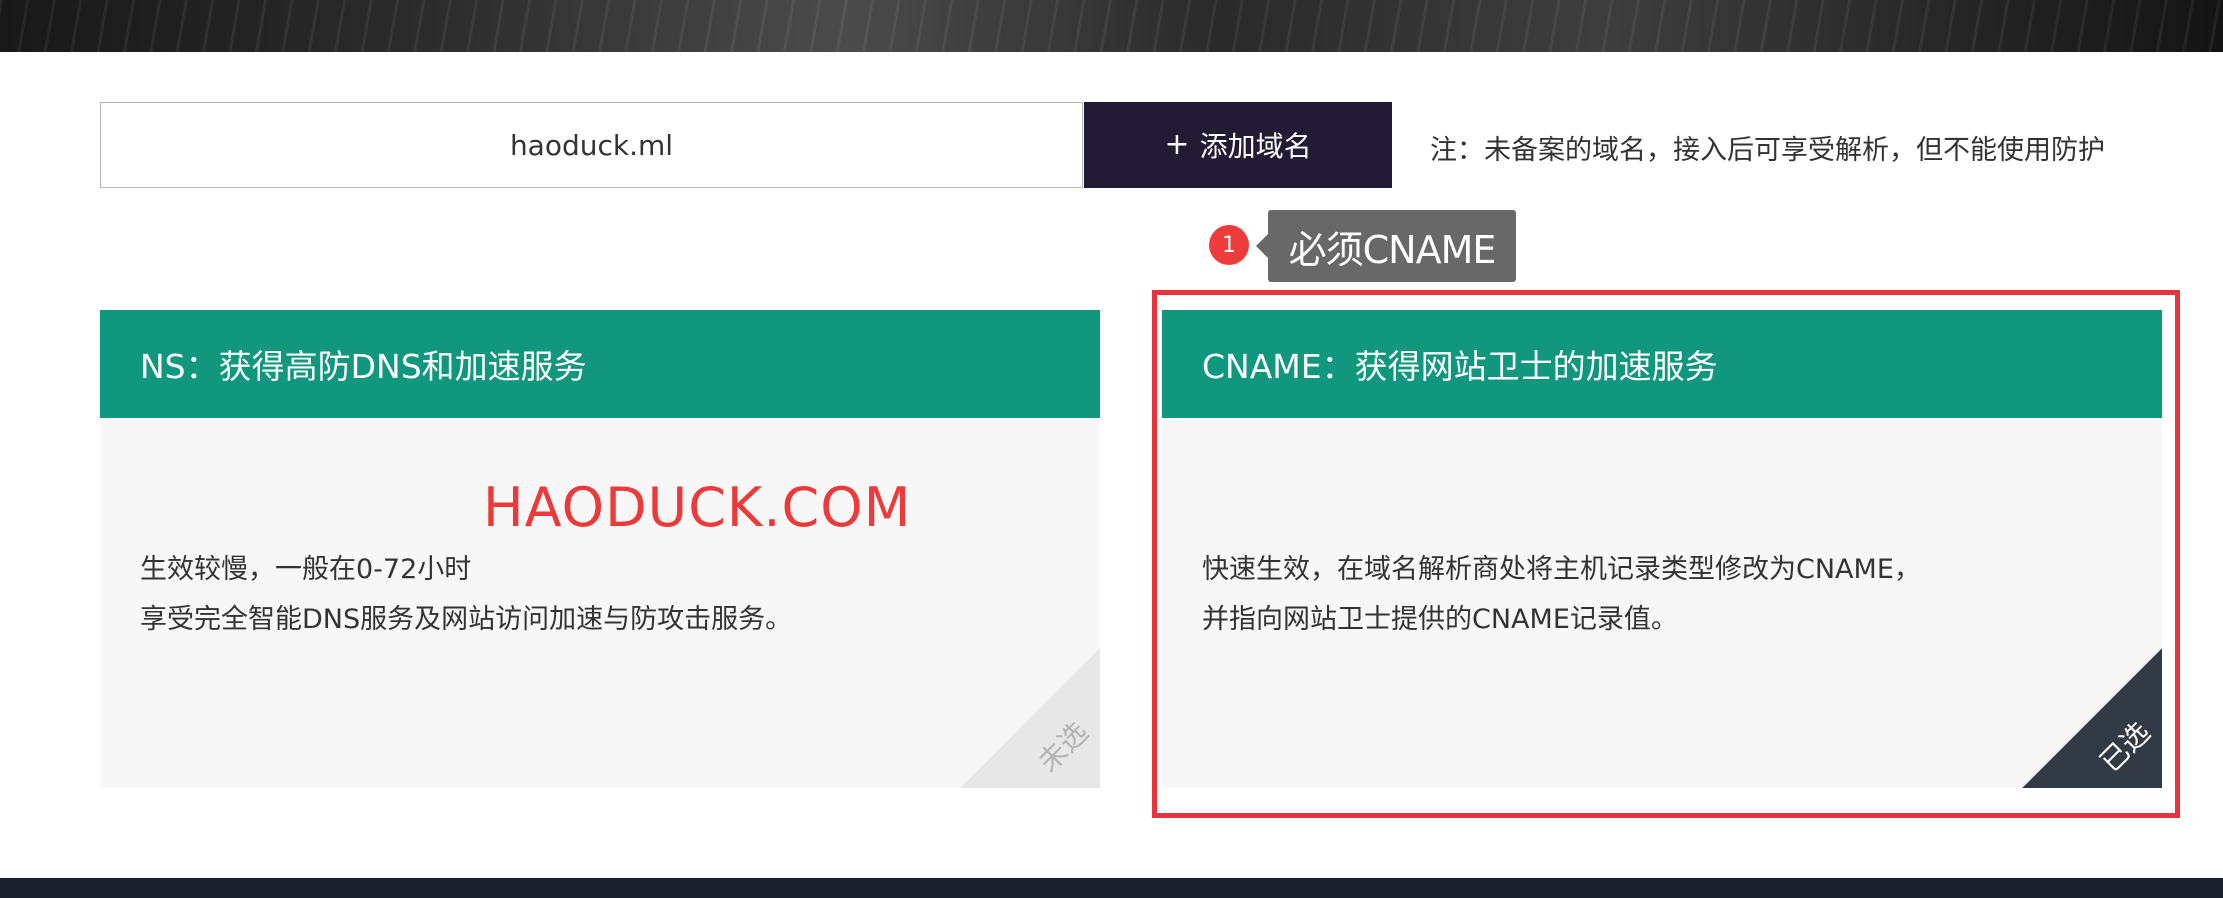 Image resolution: width=2223 pixels, height=898 pixels. I want to click on unselected-corner-badge: 未选, so click(1030, 718).